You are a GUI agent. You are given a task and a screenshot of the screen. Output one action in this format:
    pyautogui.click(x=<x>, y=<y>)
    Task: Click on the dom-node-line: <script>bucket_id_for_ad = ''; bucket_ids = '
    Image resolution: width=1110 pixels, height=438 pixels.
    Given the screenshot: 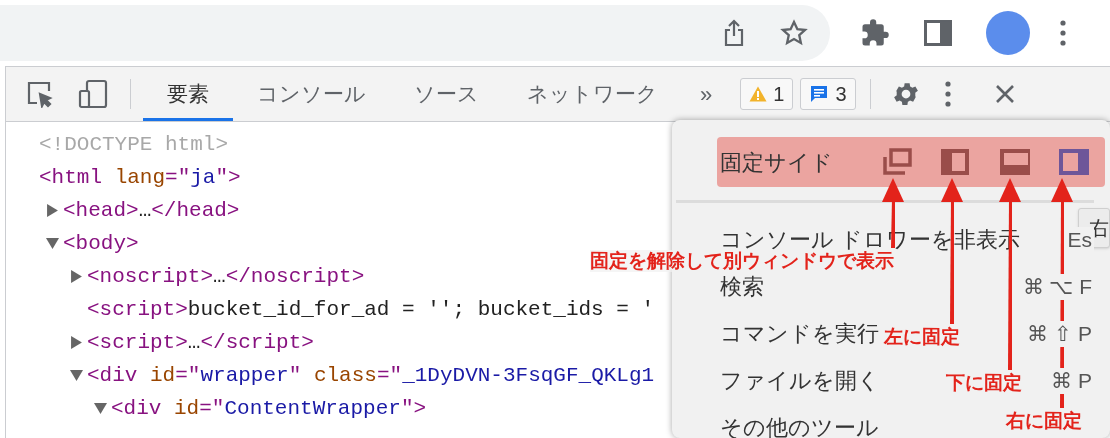 What is the action you would take?
    pyautogui.click(x=371, y=309)
    